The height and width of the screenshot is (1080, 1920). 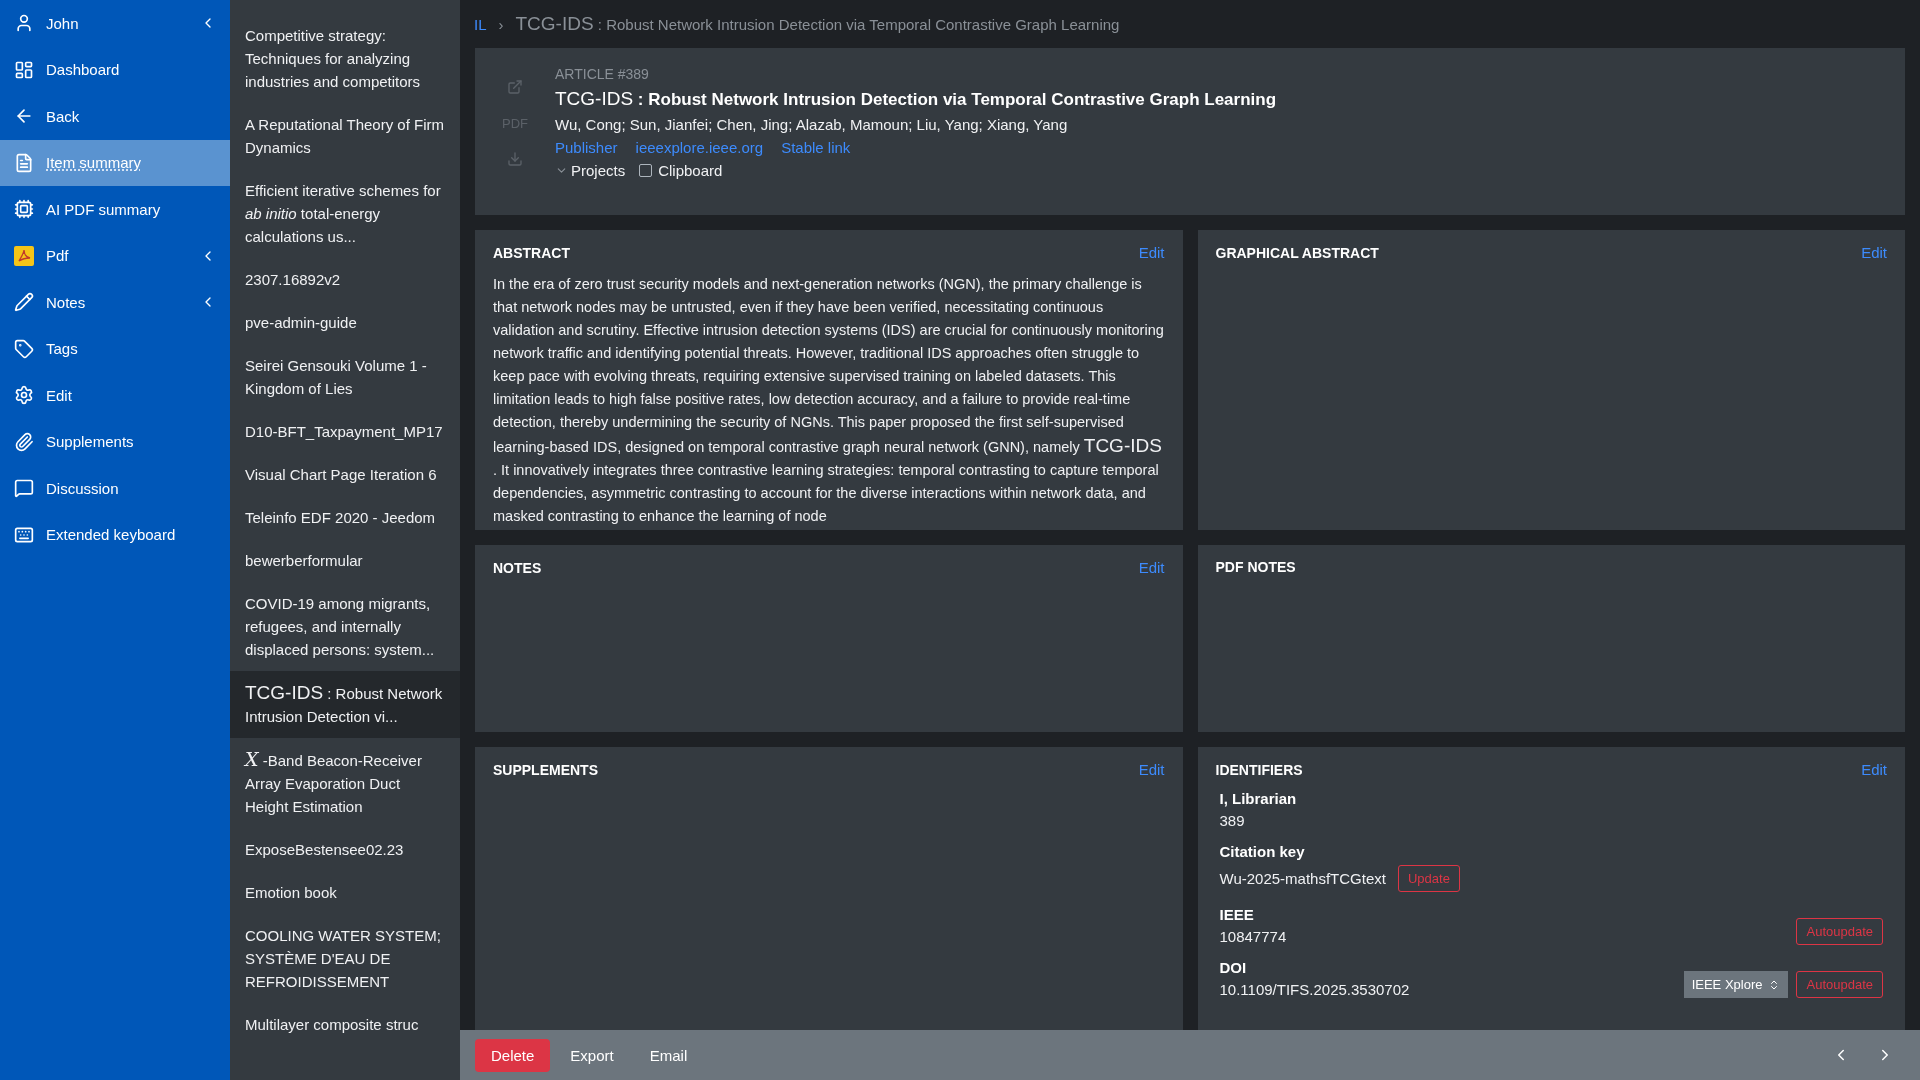 What do you see at coordinates (115, 395) in the screenshot?
I see `sidebar-item: Edit` at bounding box center [115, 395].